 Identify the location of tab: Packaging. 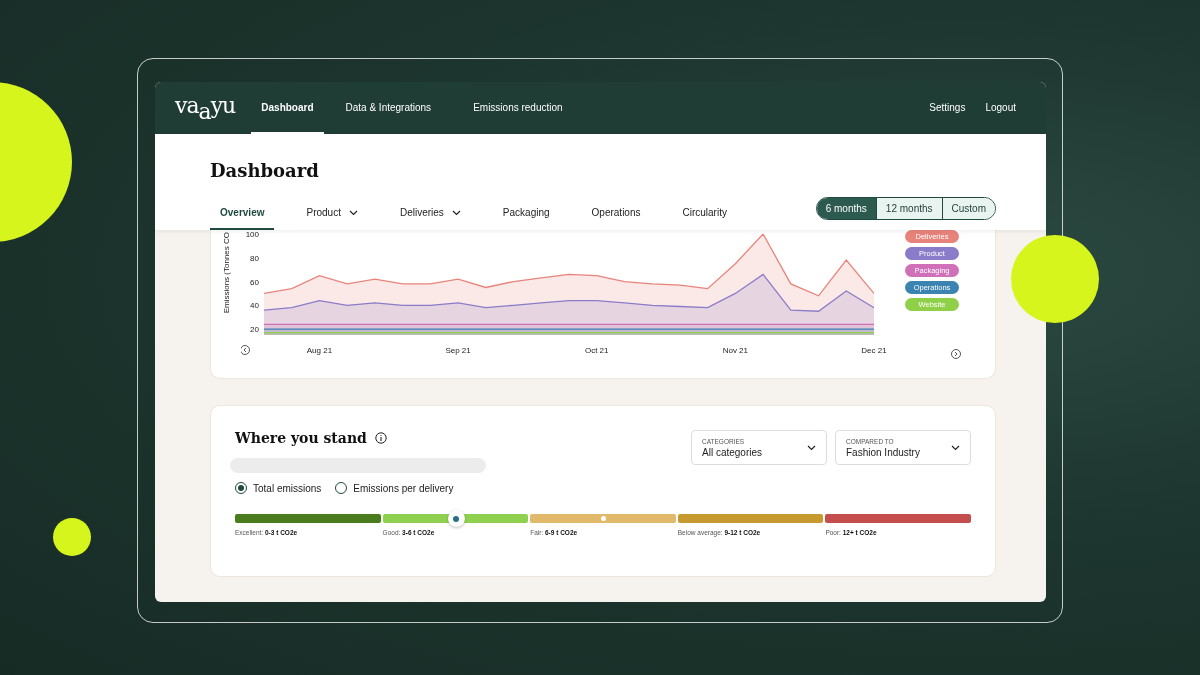
(526, 216).